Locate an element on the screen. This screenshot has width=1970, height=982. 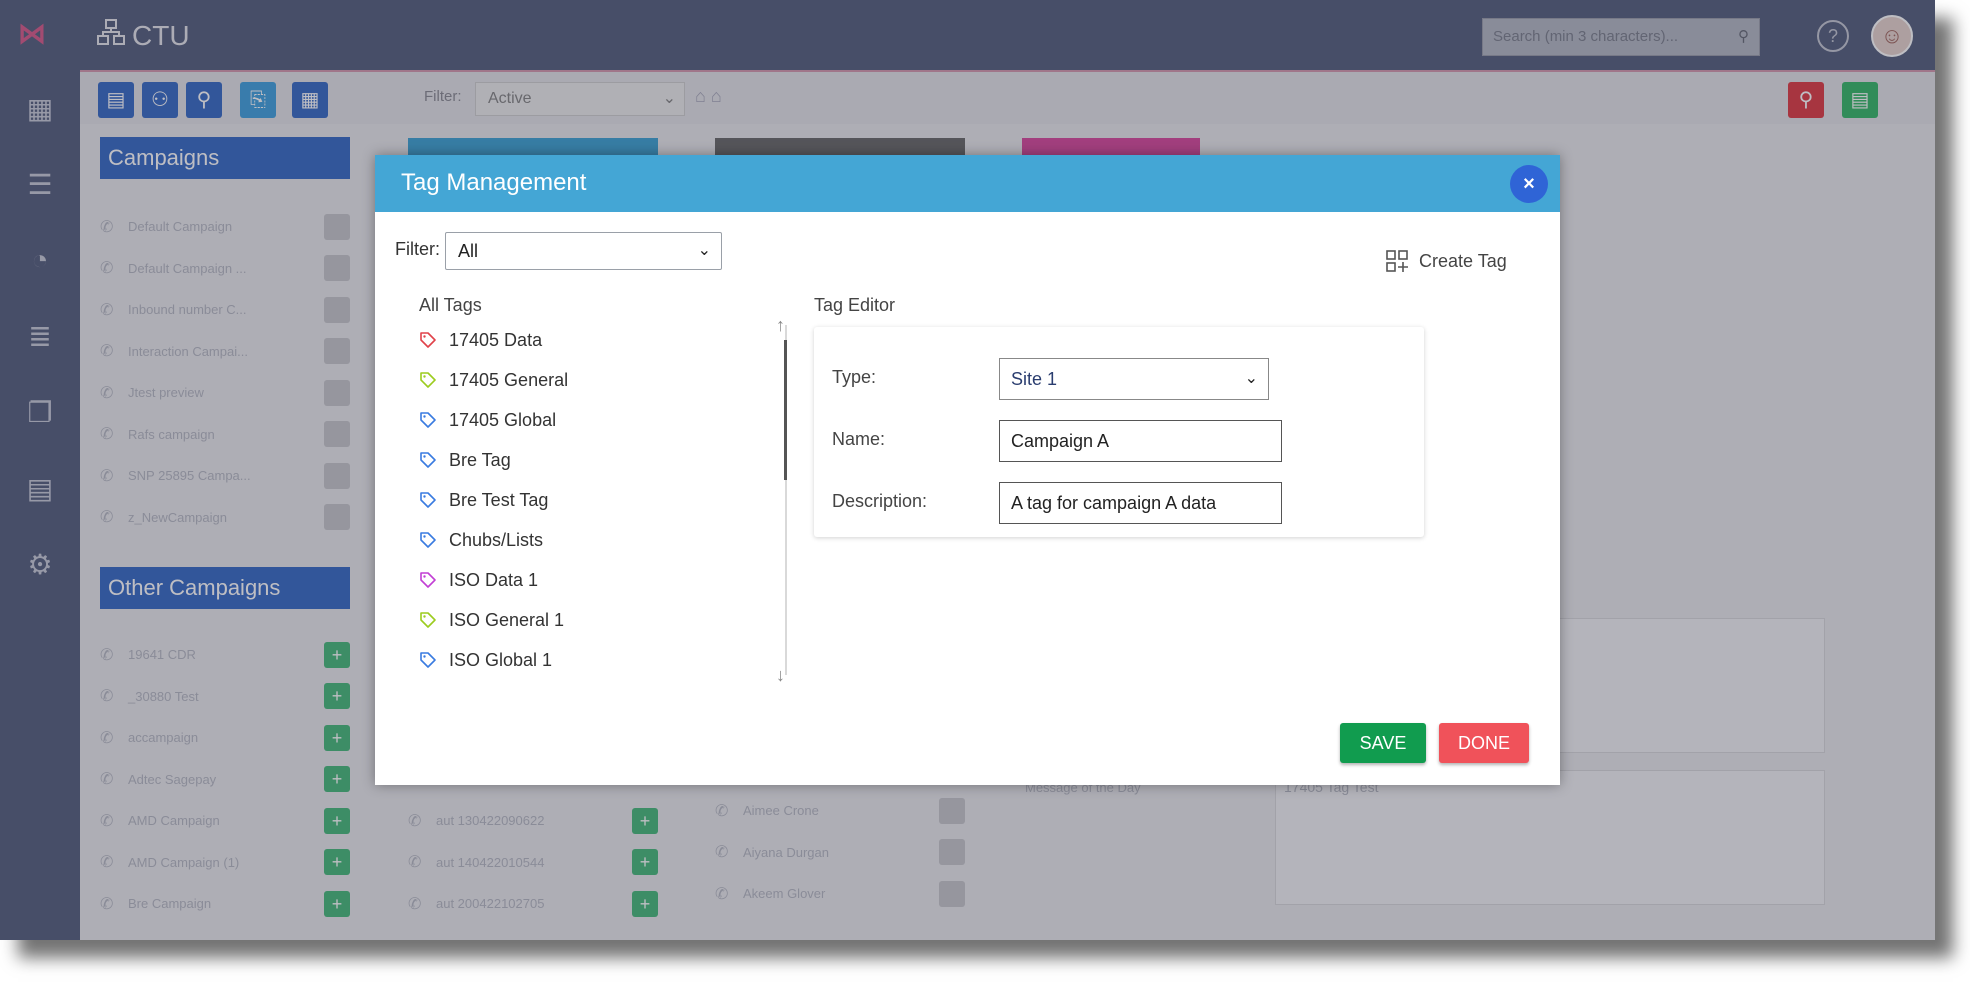
brand-logo-icon: ⋈ is located at coordinates (40, 34).